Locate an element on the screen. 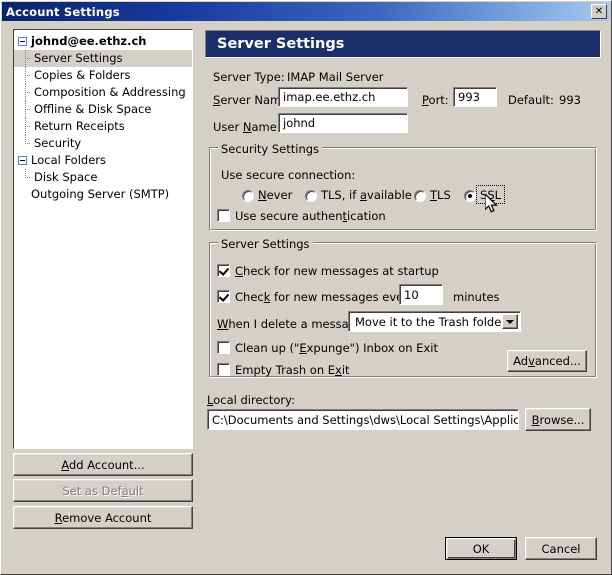 Image resolution: width=612 pixels, height=575 pixels. security-settings-group-title: Security Settings is located at coordinates (270, 149).